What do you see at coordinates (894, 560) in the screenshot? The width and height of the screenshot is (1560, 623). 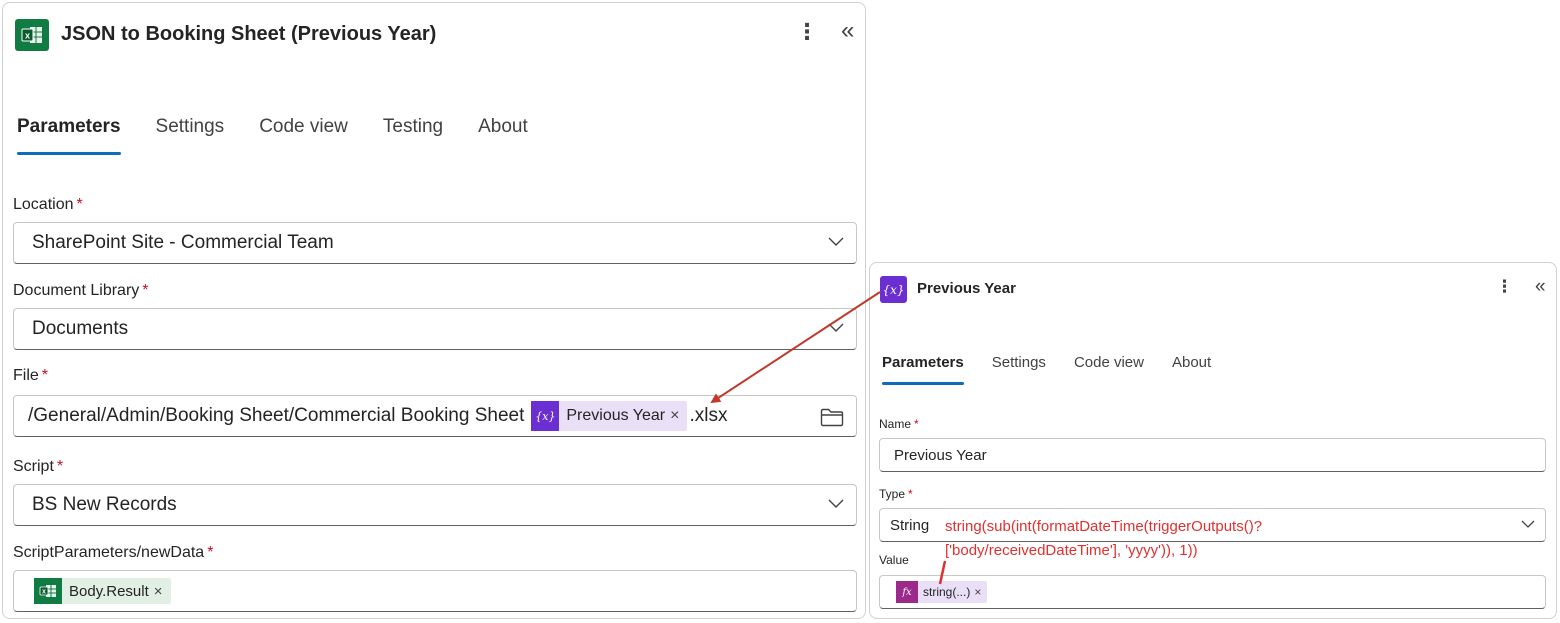 I see `value-label: Value` at bounding box center [894, 560].